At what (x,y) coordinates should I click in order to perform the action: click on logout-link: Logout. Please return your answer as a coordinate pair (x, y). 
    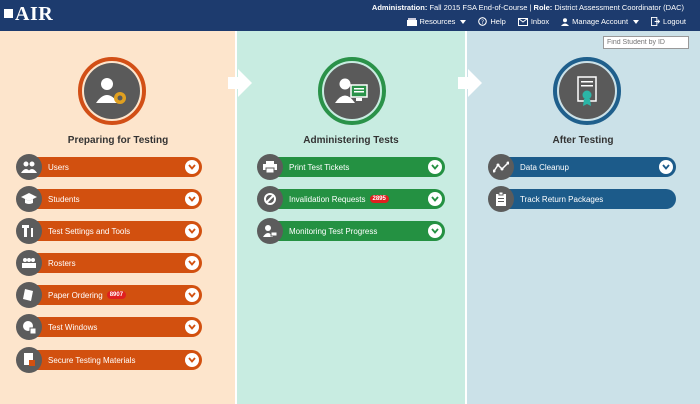
    Looking at the image, I should click on (668, 21).